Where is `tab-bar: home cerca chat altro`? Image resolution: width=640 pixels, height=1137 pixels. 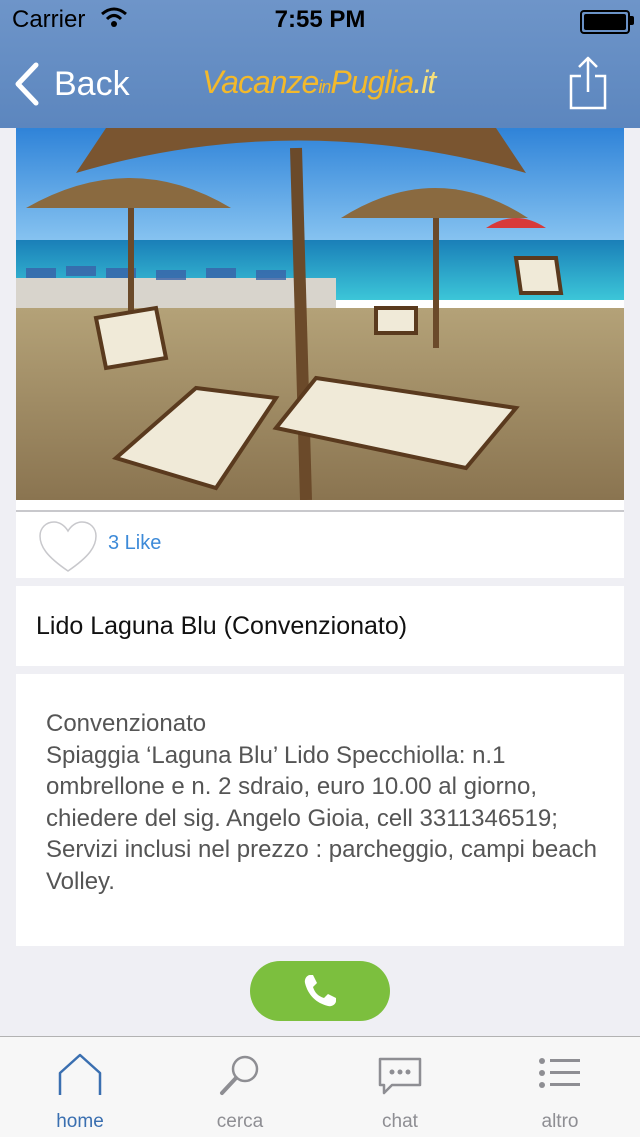
tab-bar: home cerca chat altro is located at coordinates (320, 1086).